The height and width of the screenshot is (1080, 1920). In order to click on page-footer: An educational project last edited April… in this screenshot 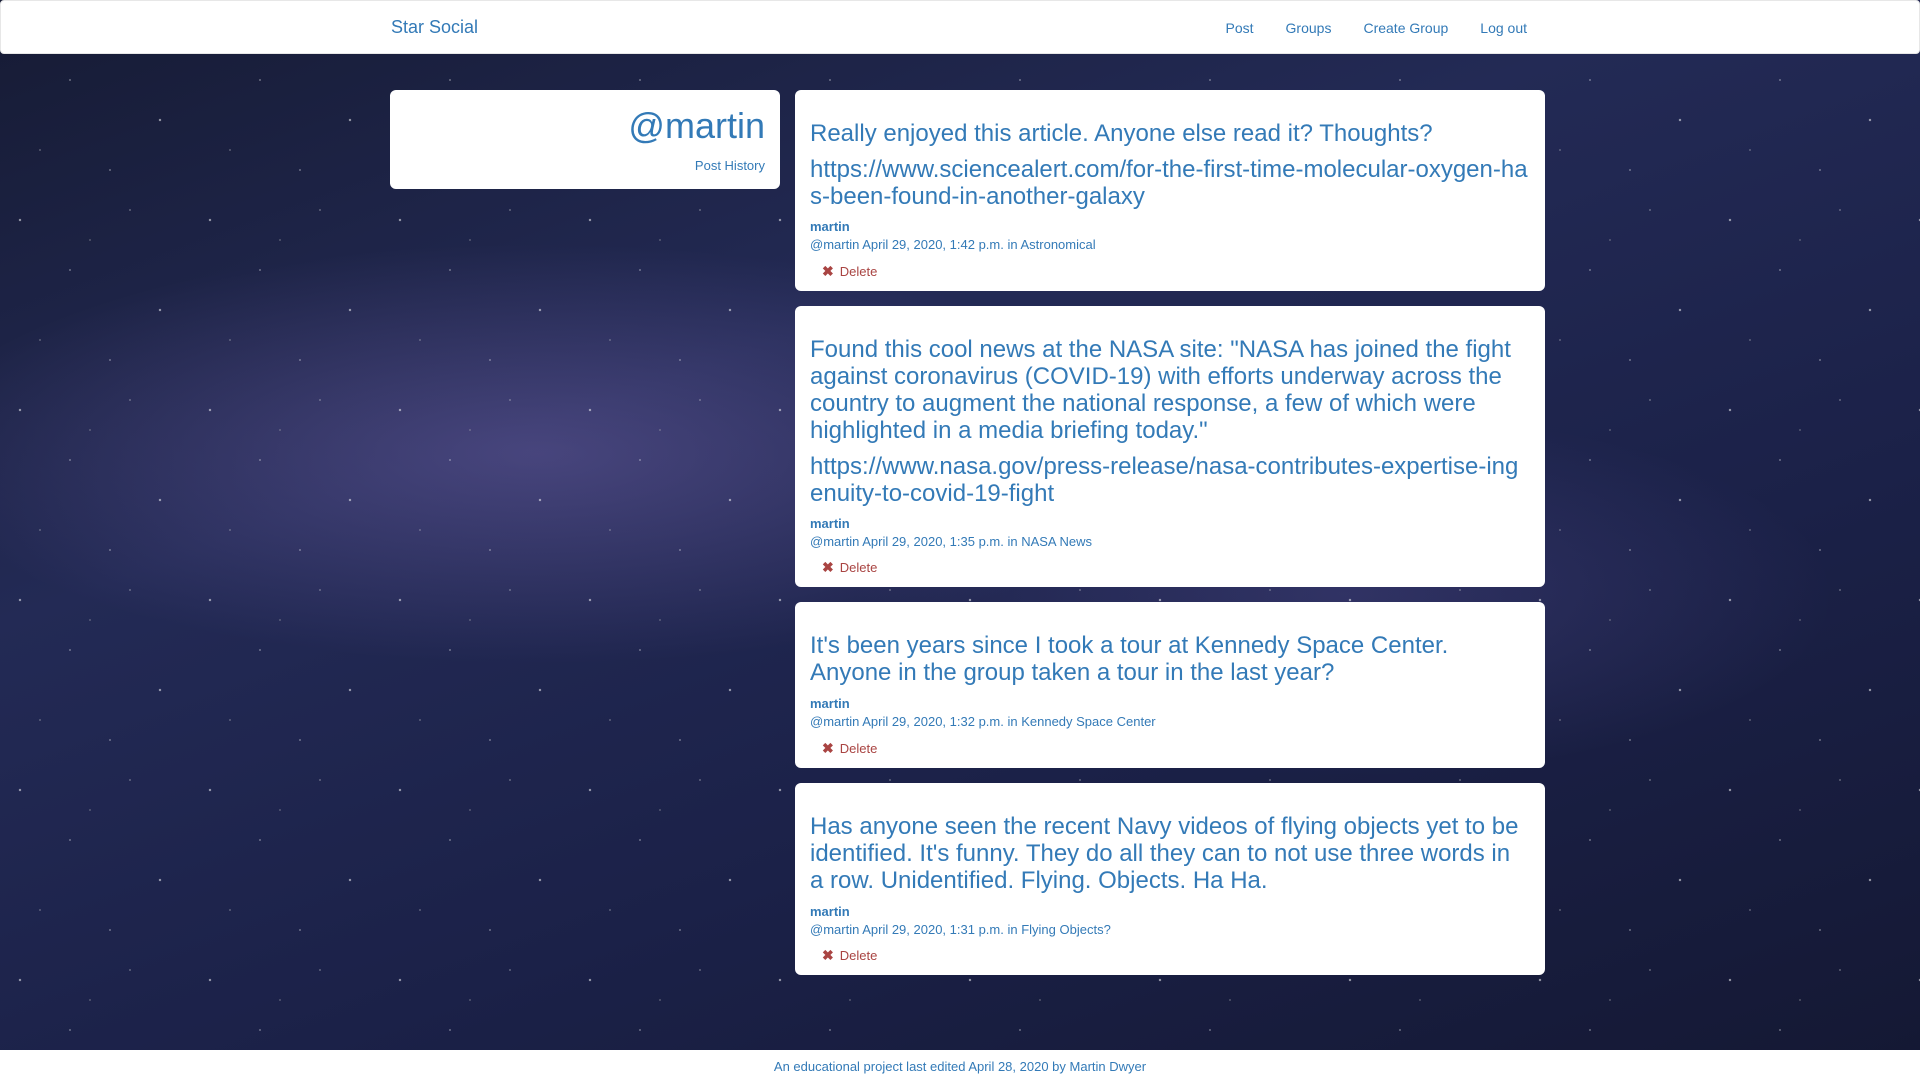, I will do `click(960, 1065)`.